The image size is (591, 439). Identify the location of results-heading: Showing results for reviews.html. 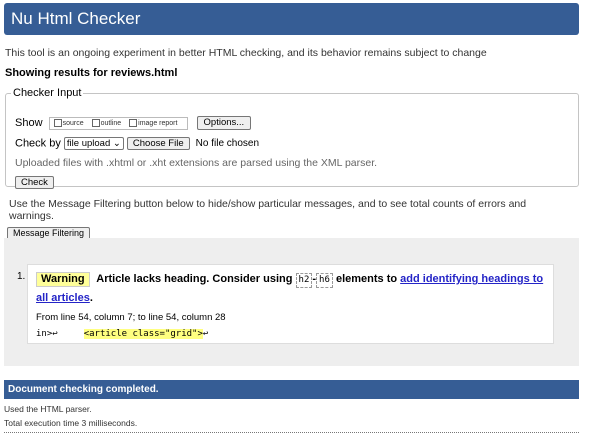
(91, 73).